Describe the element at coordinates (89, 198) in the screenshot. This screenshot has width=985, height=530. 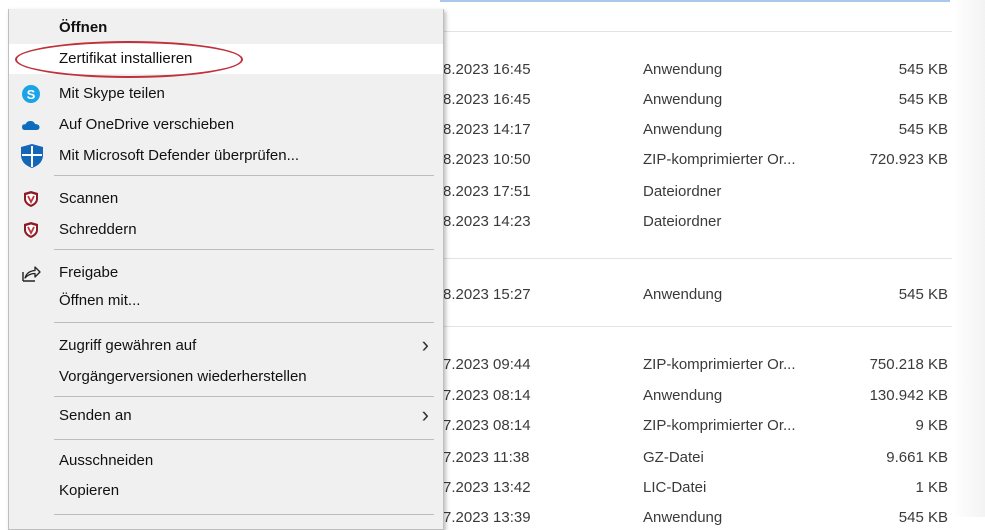
I see `menu-item-label: Scannen` at that location.